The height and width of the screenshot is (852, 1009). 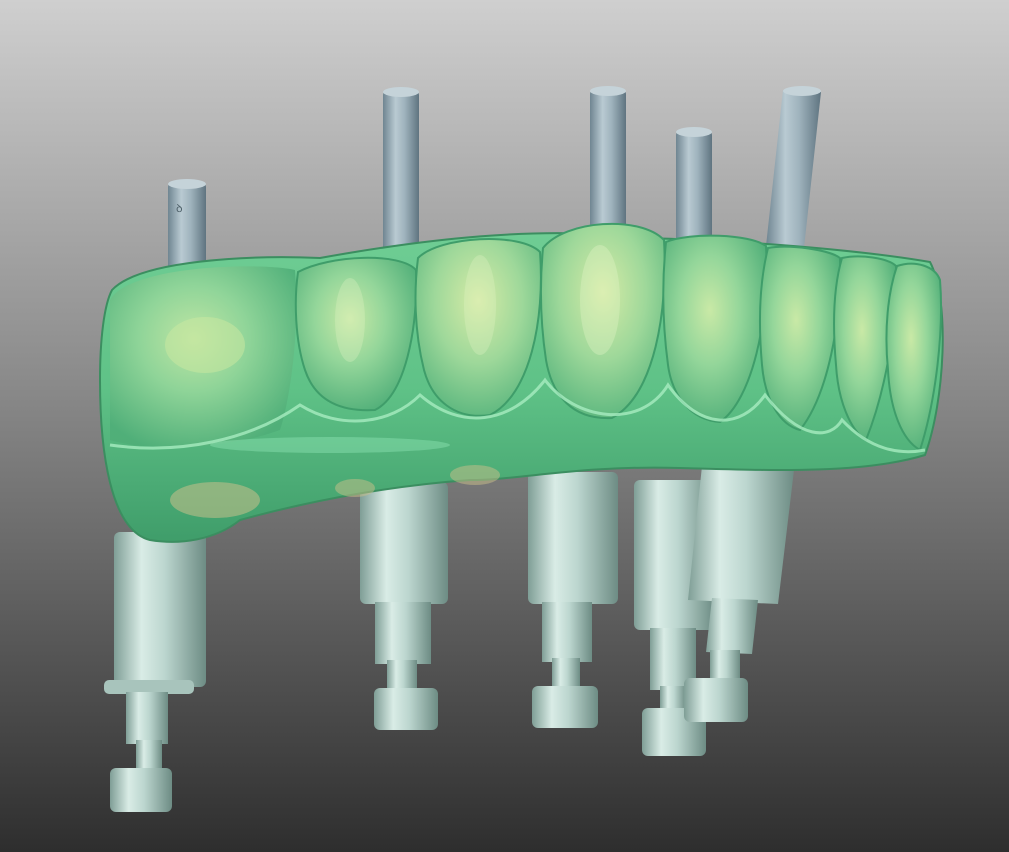 I want to click on svg-text: ꝺ, so click(x=179, y=208).